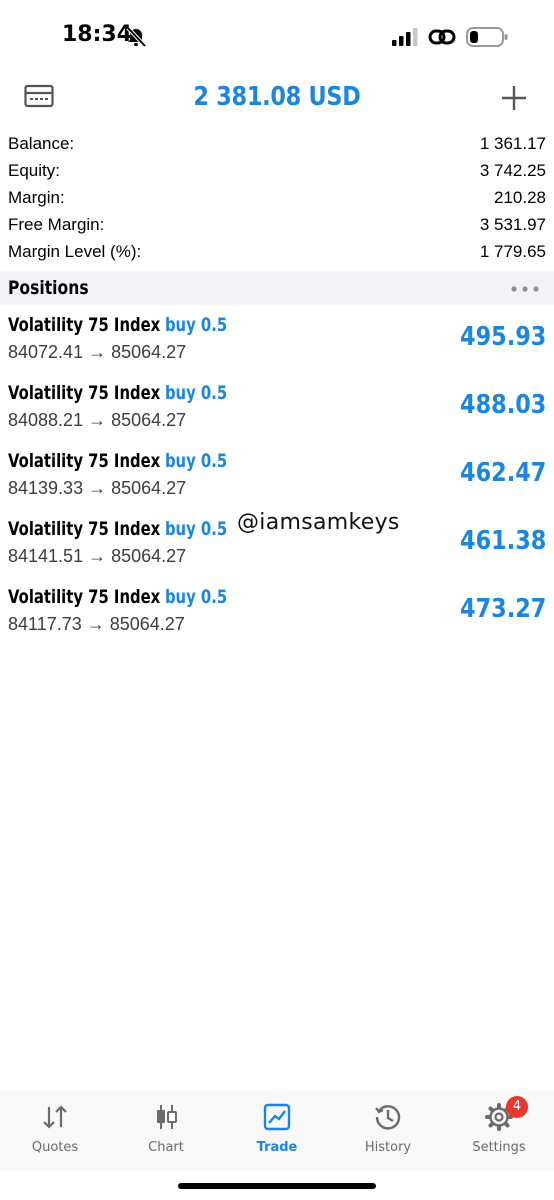 The height and width of the screenshot is (1200, 554). I want to click on settings-badge: 4, so click(517, 1107).